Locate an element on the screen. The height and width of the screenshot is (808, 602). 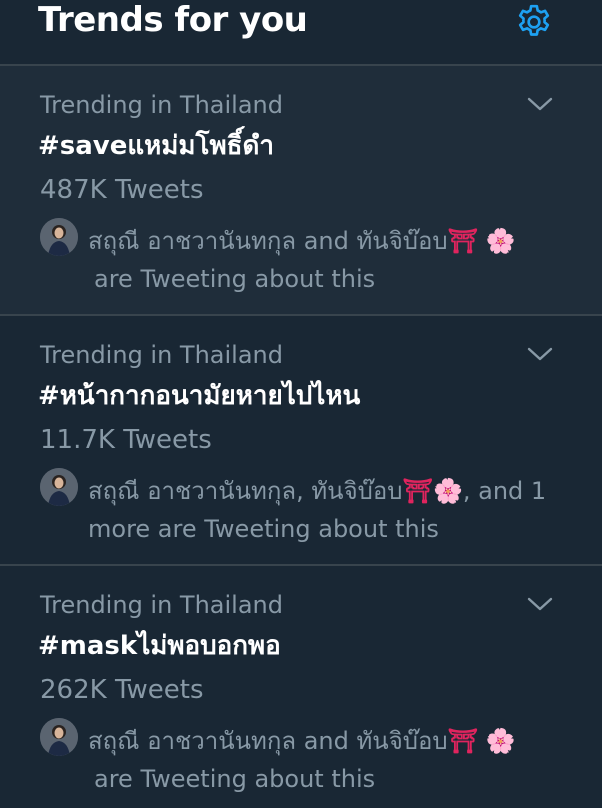
trend-hashtag: #maskไม่พอบอกพอ is located at coordinates (159, 646).